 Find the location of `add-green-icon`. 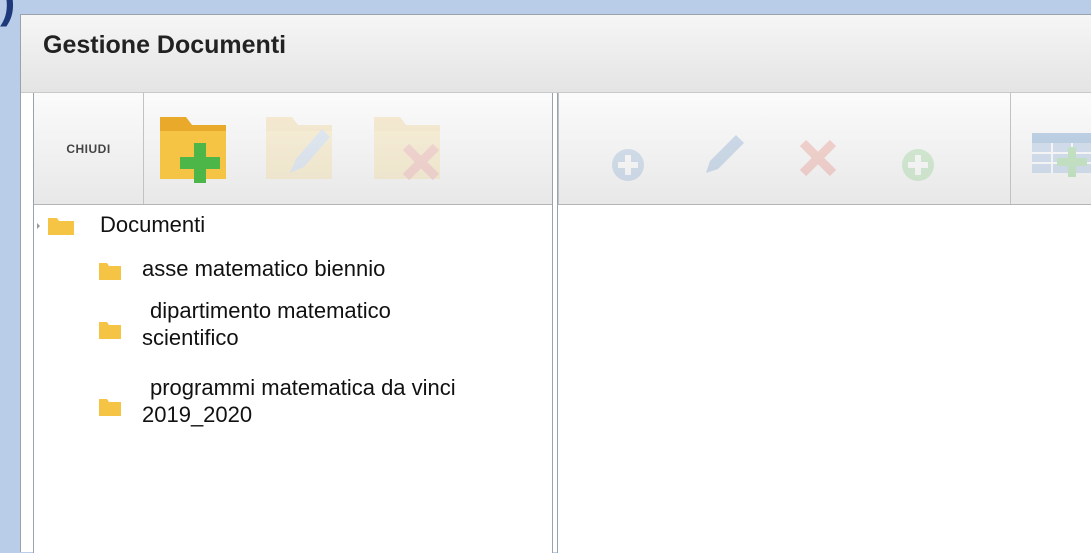

add-green-icon is located at coordinates (918, 165).